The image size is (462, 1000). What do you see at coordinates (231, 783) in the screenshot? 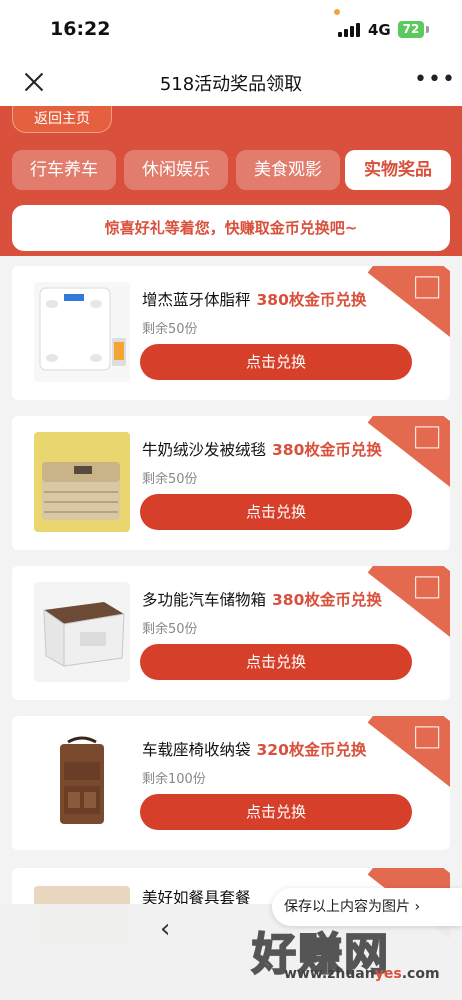
I see `prize-card: 车载座椅收纳袋 320枚金币兑换 剩余100份 点击兑换` at bounding box center [231, 783].